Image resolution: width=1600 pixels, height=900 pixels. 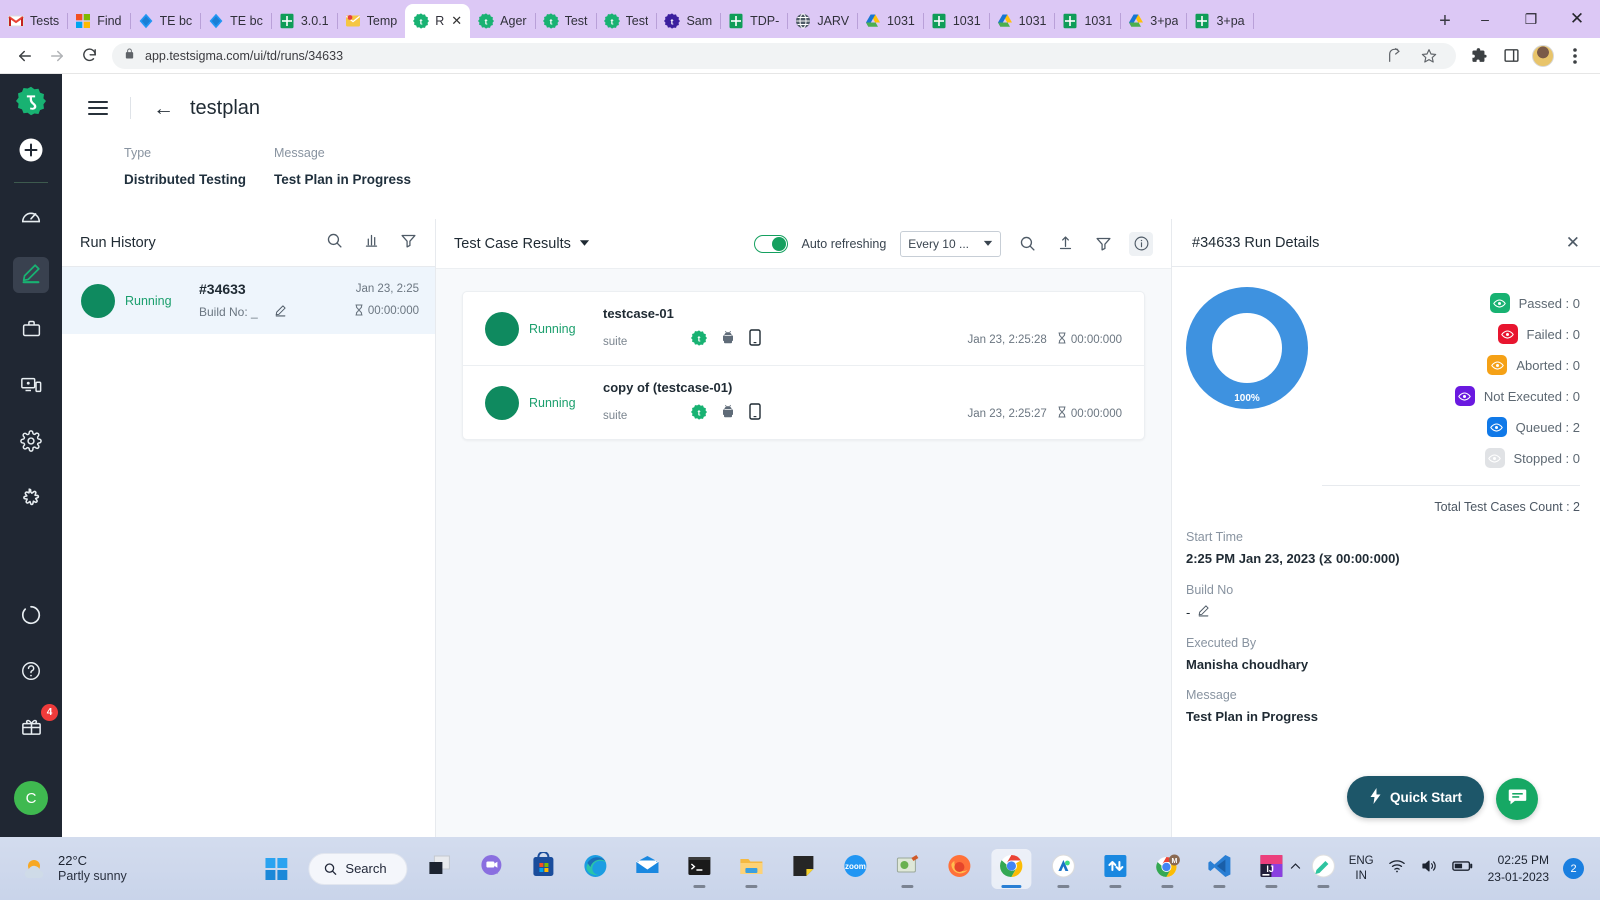 I want to click on browser-tab-1: Find, so click(x=99, y=21).